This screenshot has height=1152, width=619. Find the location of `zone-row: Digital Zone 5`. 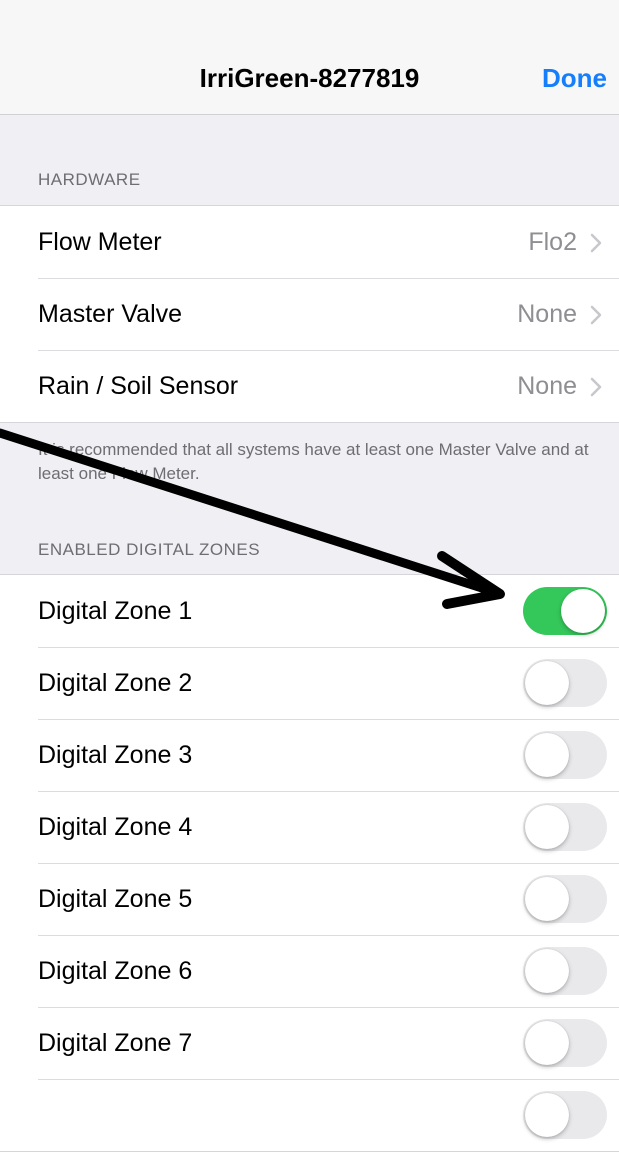

zone-row: Digital Zone 5 is located at coordinates (309, 899).